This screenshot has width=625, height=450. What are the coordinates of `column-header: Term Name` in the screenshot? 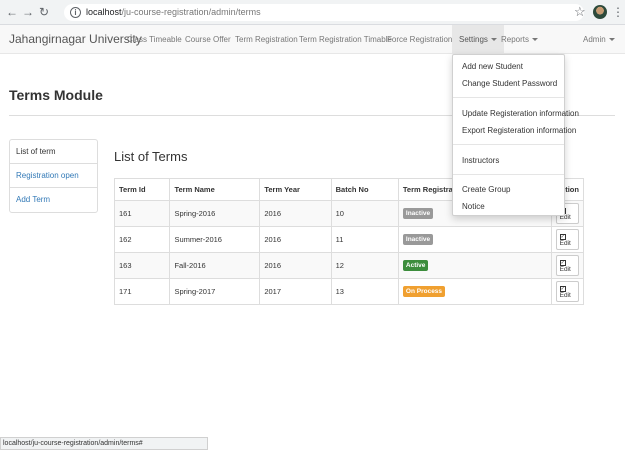 It's located at (215, 189).